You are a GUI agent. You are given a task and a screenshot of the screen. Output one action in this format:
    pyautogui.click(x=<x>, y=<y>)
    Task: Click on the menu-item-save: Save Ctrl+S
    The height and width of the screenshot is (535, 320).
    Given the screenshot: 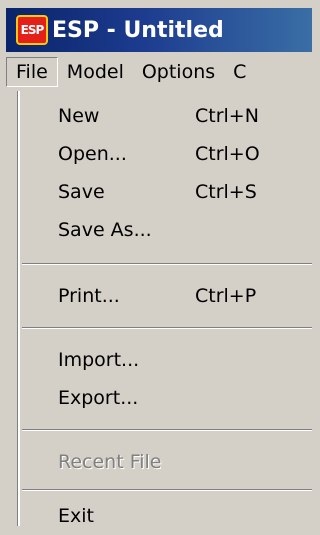 What is the action you would take?
    pyautogui.click(x=166, y=192)
    